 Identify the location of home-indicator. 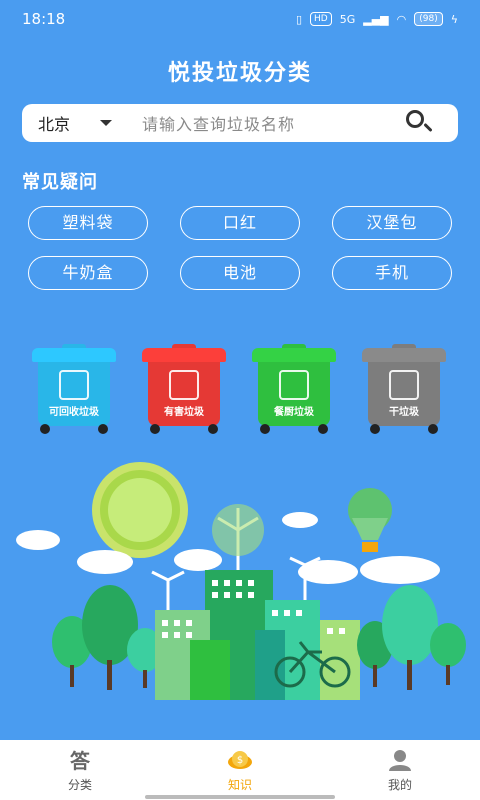
(240, 797).